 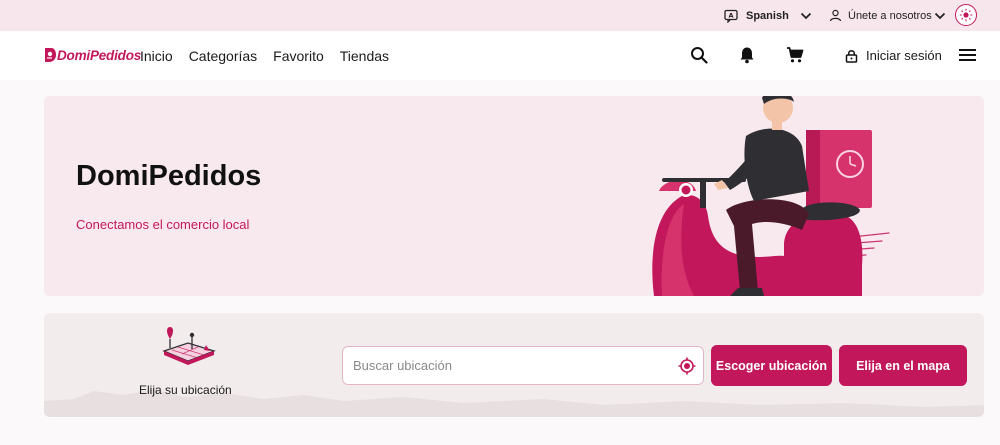 What do you see at coordinates (771, 196) in the screenshot?
I see `delivery-scooter-illustration` at bounding box center [771, 196].